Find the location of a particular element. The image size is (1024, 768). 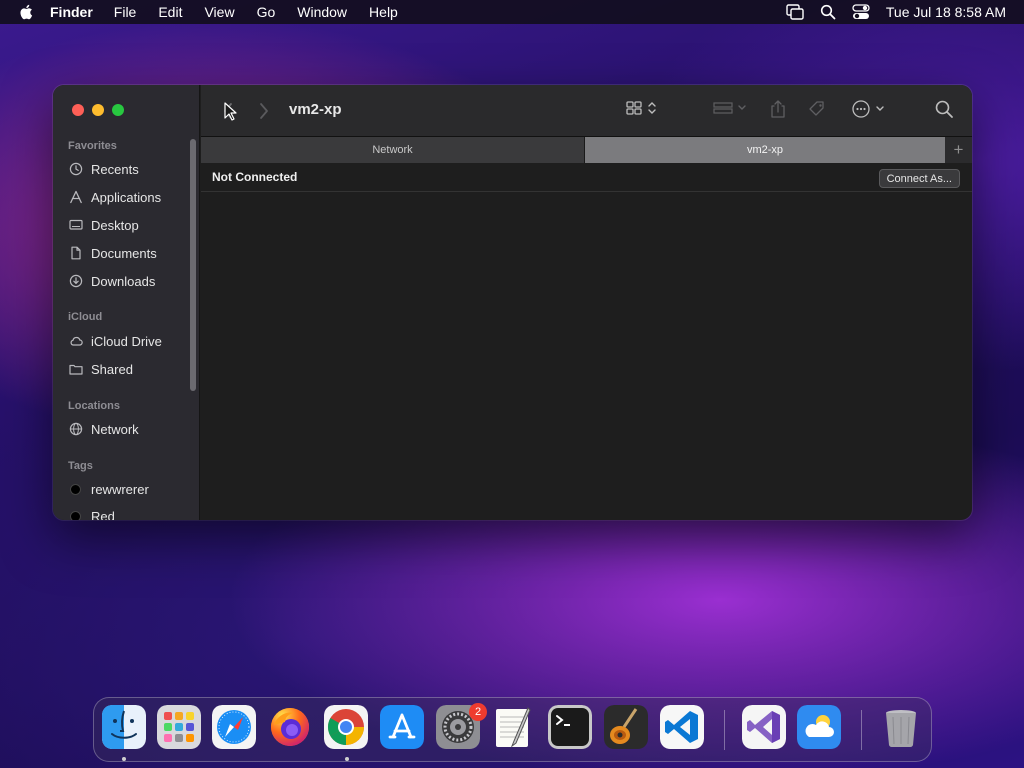

sidebar-section-tags: Tags is located at coordinates (80, 466).